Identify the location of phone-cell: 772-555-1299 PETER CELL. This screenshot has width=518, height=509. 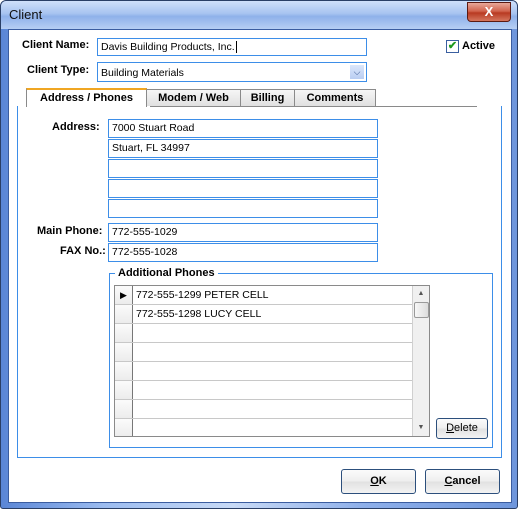
(202, 295).